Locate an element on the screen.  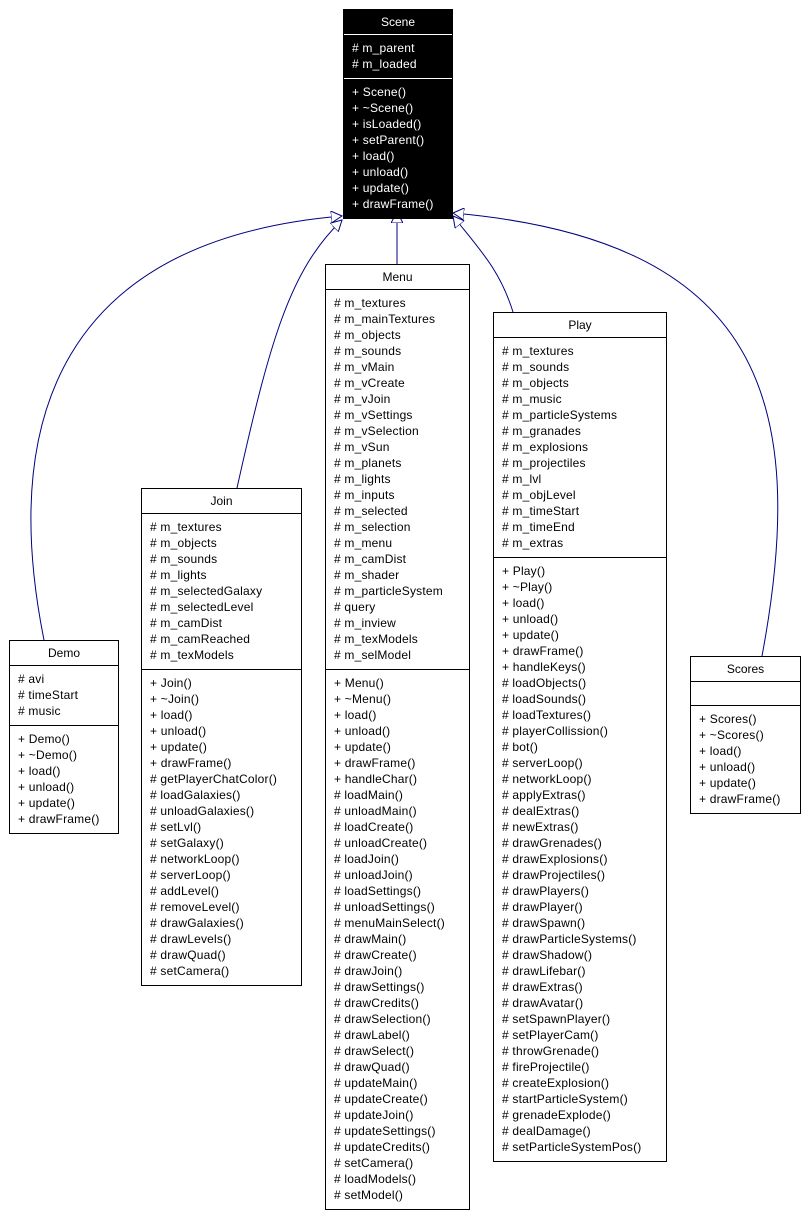
class-name: Play is located at coordinates (580, 325).